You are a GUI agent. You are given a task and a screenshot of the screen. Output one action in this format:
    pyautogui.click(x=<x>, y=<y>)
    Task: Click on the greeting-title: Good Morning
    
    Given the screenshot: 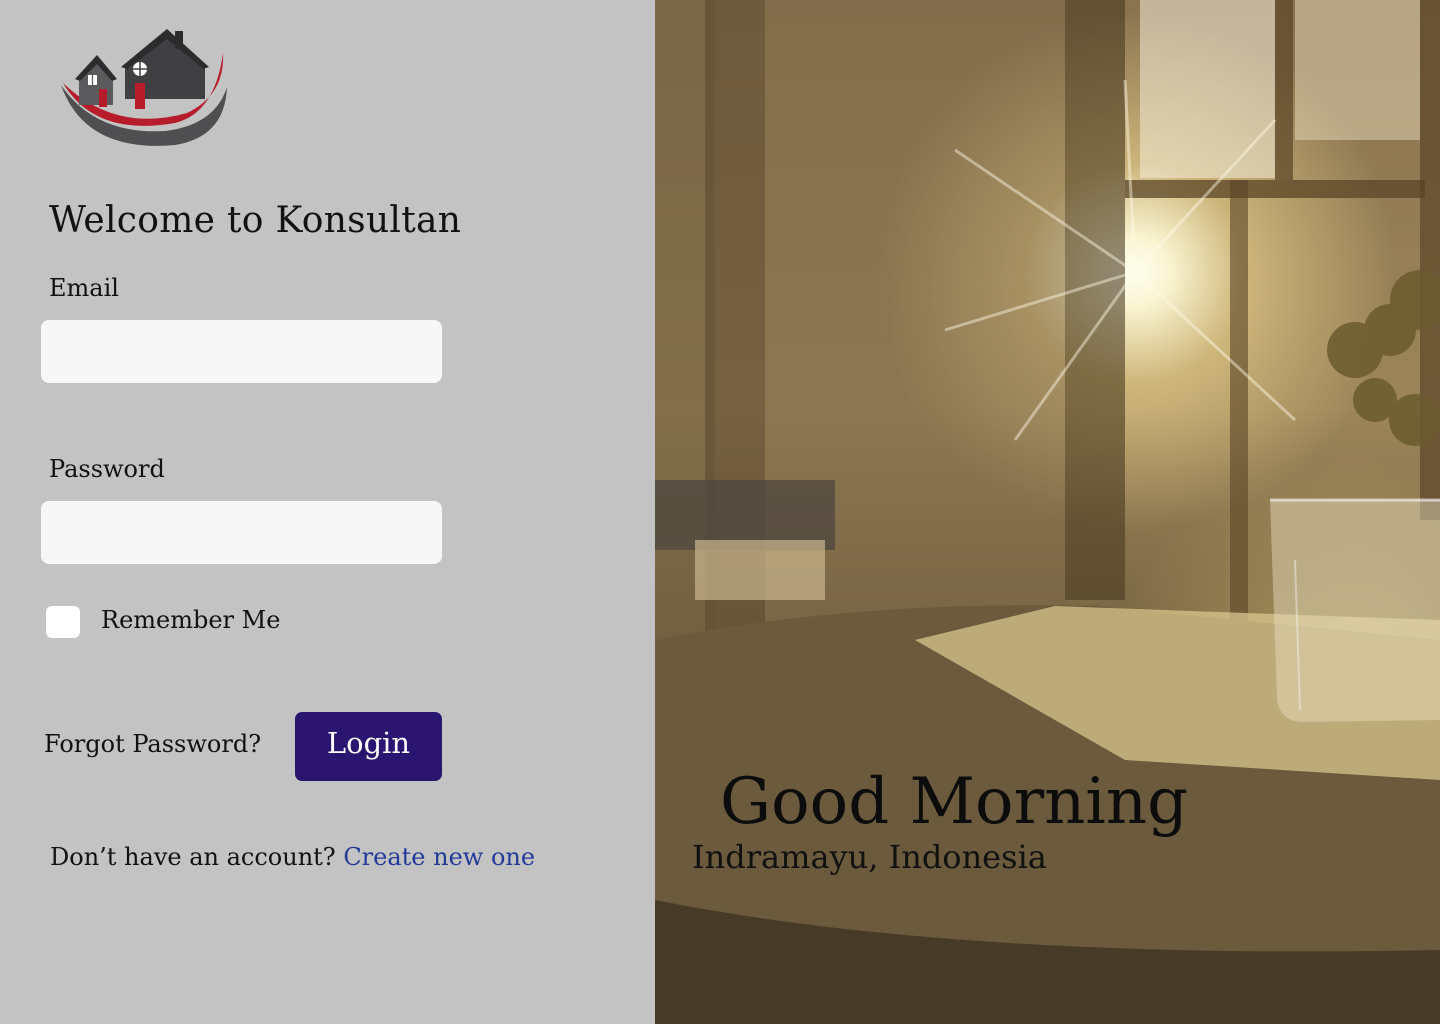 What is the action you would take?
    pyautogui.click(x=954, y=802)
    